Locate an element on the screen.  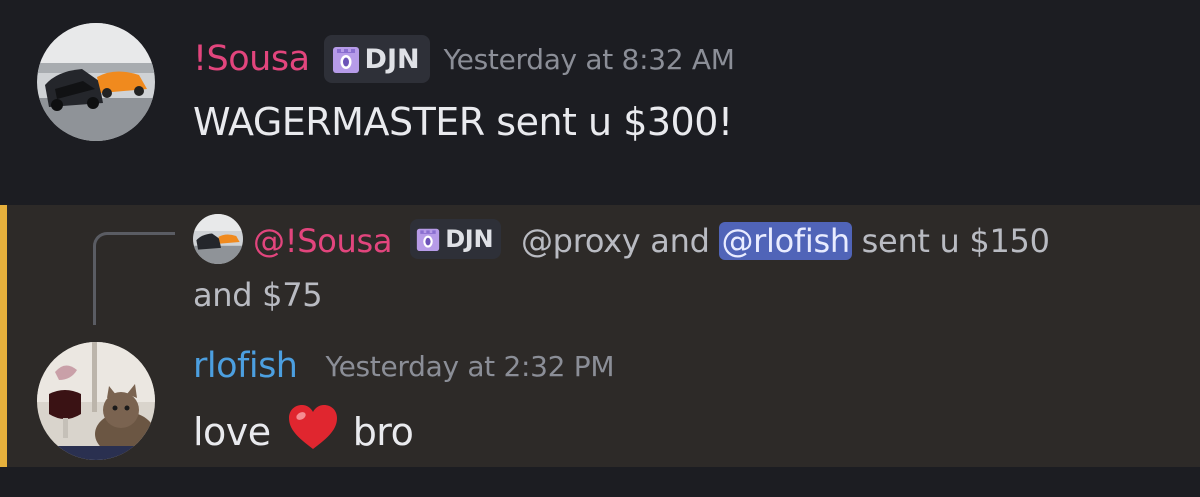
guild-tag: DJN is located at coordinates (376, 59).